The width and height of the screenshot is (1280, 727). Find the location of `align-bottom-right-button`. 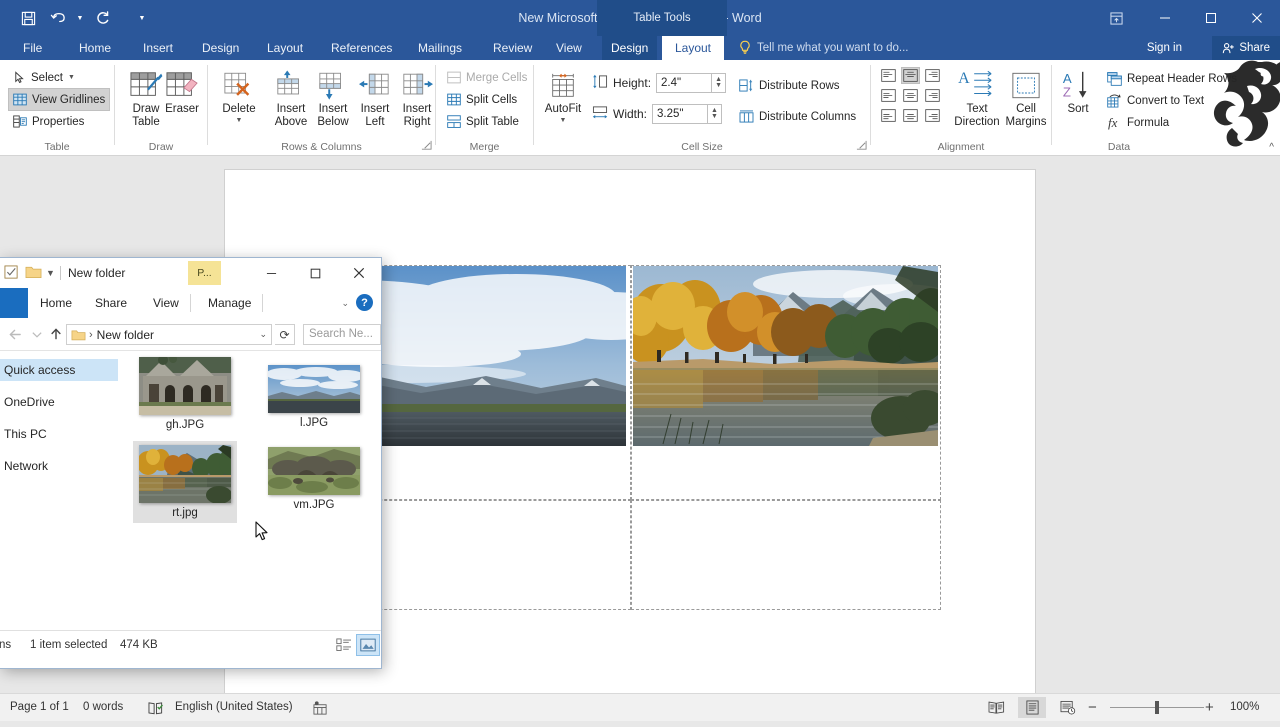

align-bottom-right-button is located at coordinates (932, 115).